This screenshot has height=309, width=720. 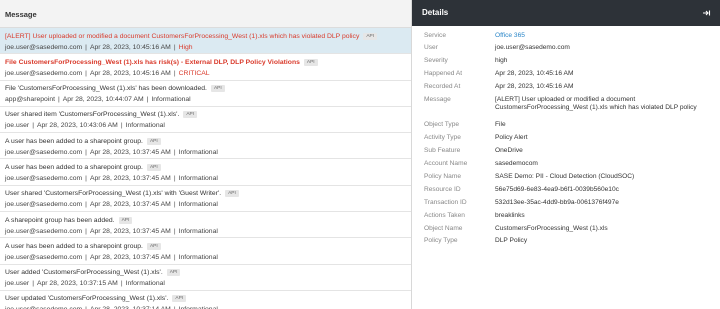 I want to click on detail-value-text: sasedemocom, so click(x=516, y=164).